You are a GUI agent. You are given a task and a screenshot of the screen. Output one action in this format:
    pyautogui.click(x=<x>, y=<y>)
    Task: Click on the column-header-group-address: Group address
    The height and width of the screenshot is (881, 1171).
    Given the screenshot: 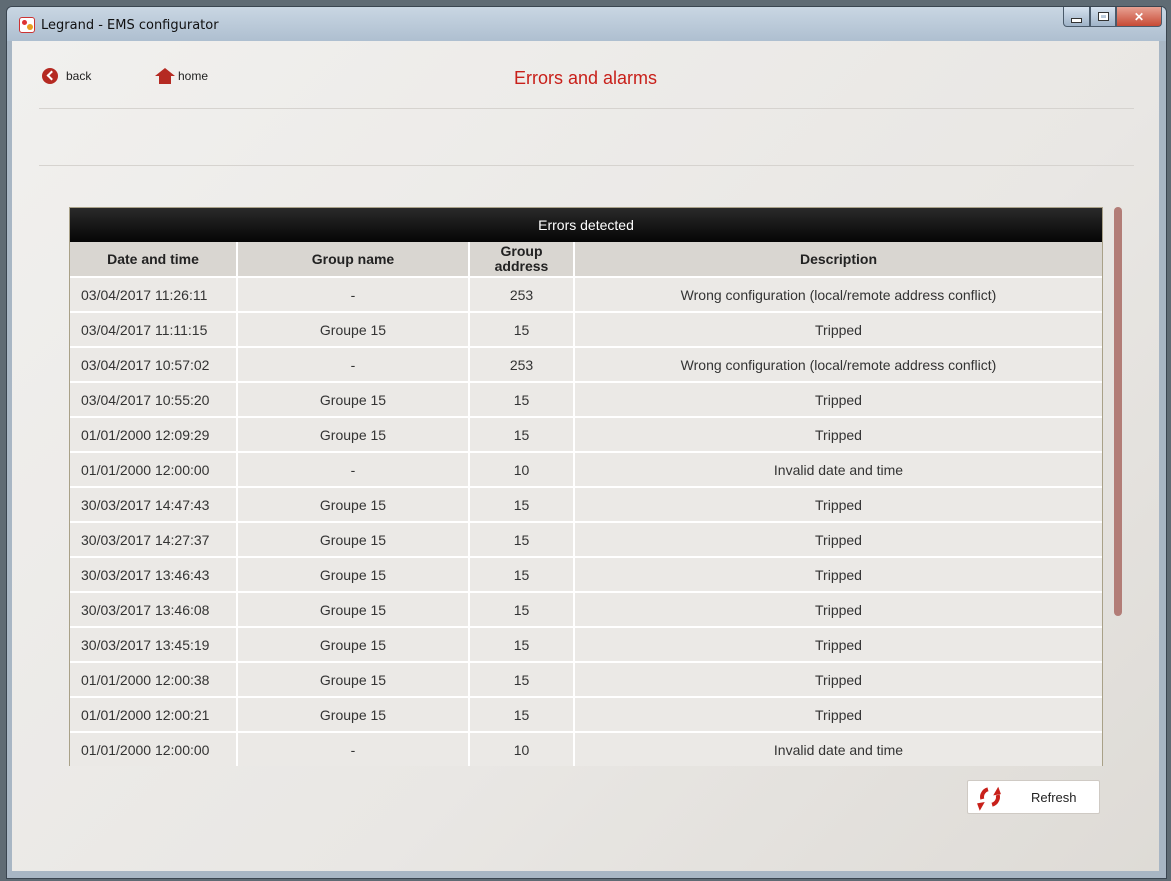 What is the action you would take?
    pyautogui.click(x=522, y=260)
    